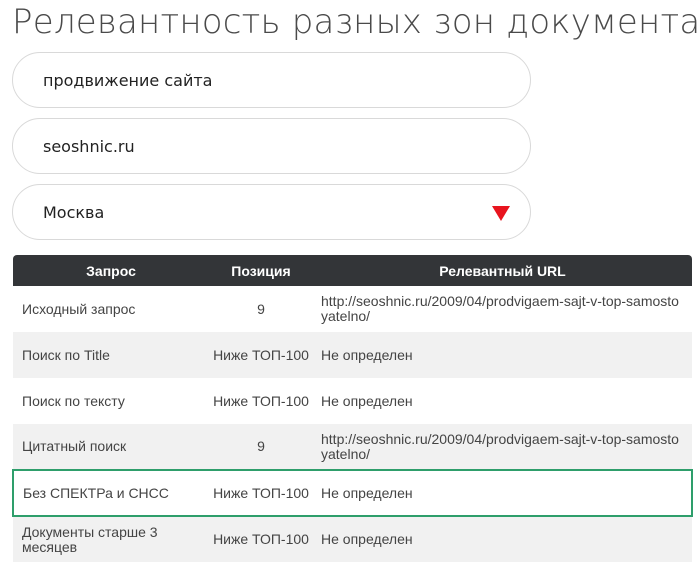 This screenshot has height=567, width=700. Describe the element at coordinates (111, 270) in the screenshot. I see `column-header-query: Запрос` at that location.